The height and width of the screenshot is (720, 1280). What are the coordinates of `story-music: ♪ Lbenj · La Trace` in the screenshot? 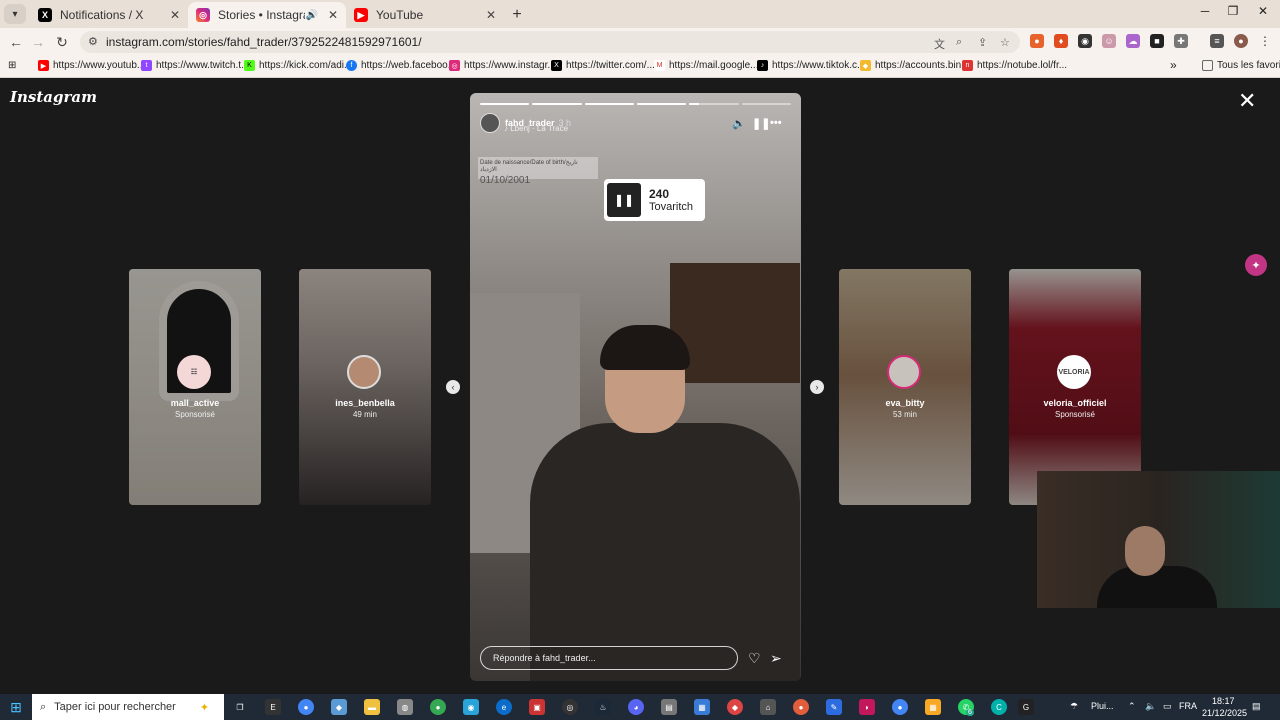 It's located at (536, 128).